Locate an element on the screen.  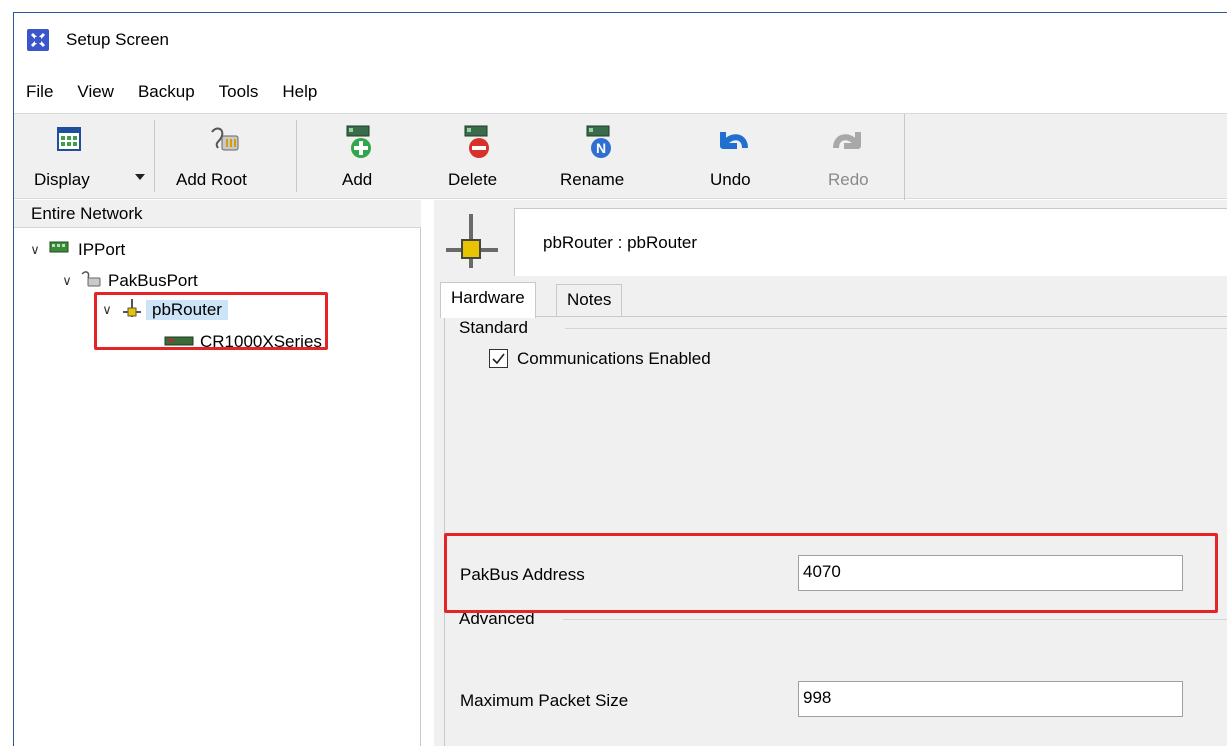
display-label: Display is located at coordinates (62, 179).